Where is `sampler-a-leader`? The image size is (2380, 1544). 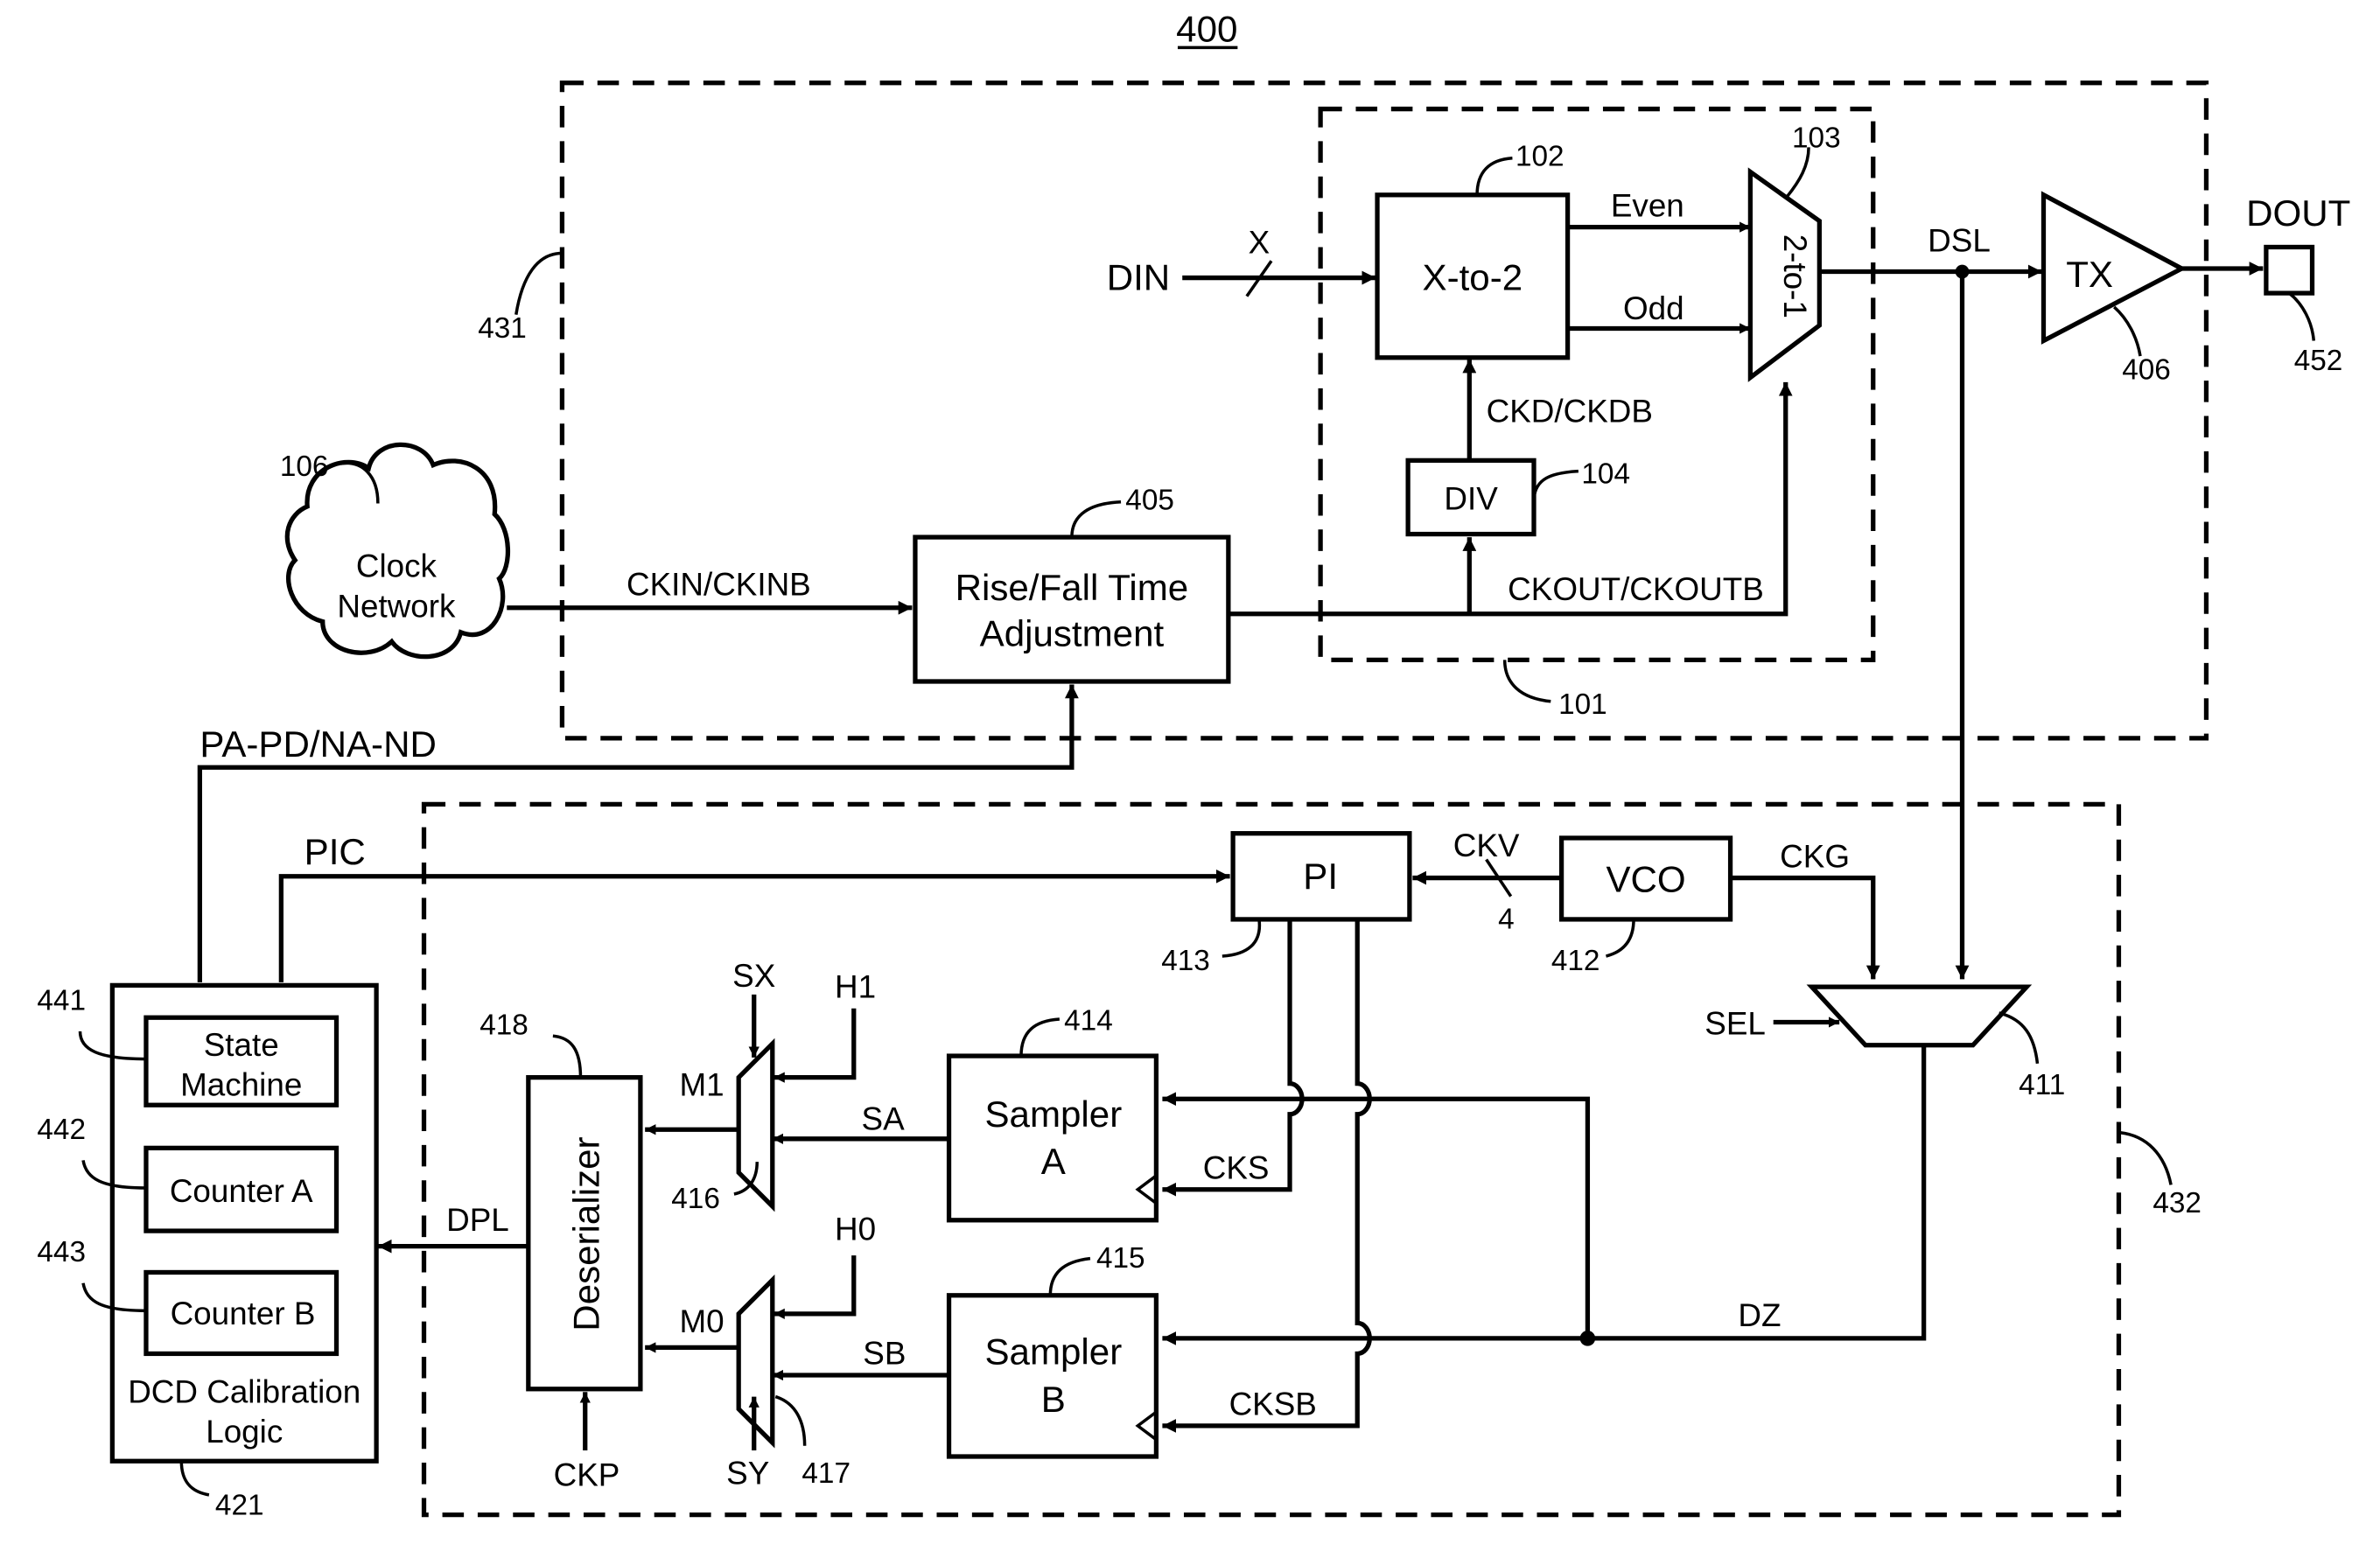 sampler-a-leader is located at coordinates (1039, 1037).